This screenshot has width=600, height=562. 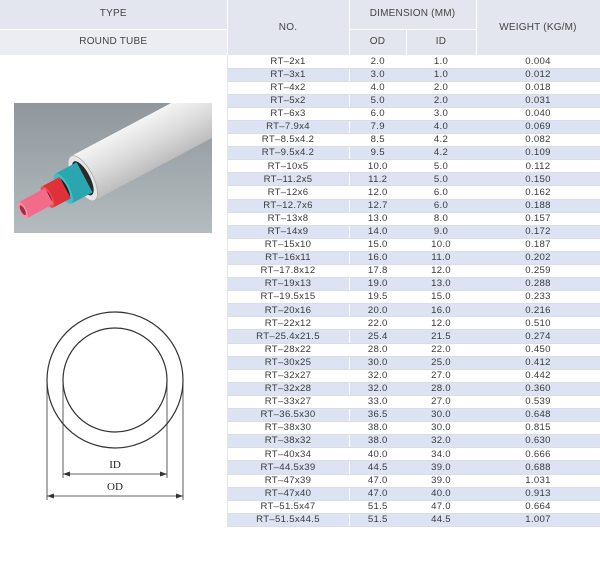 I want to click on id-cell: 21.5, so click(x=441, y=336).